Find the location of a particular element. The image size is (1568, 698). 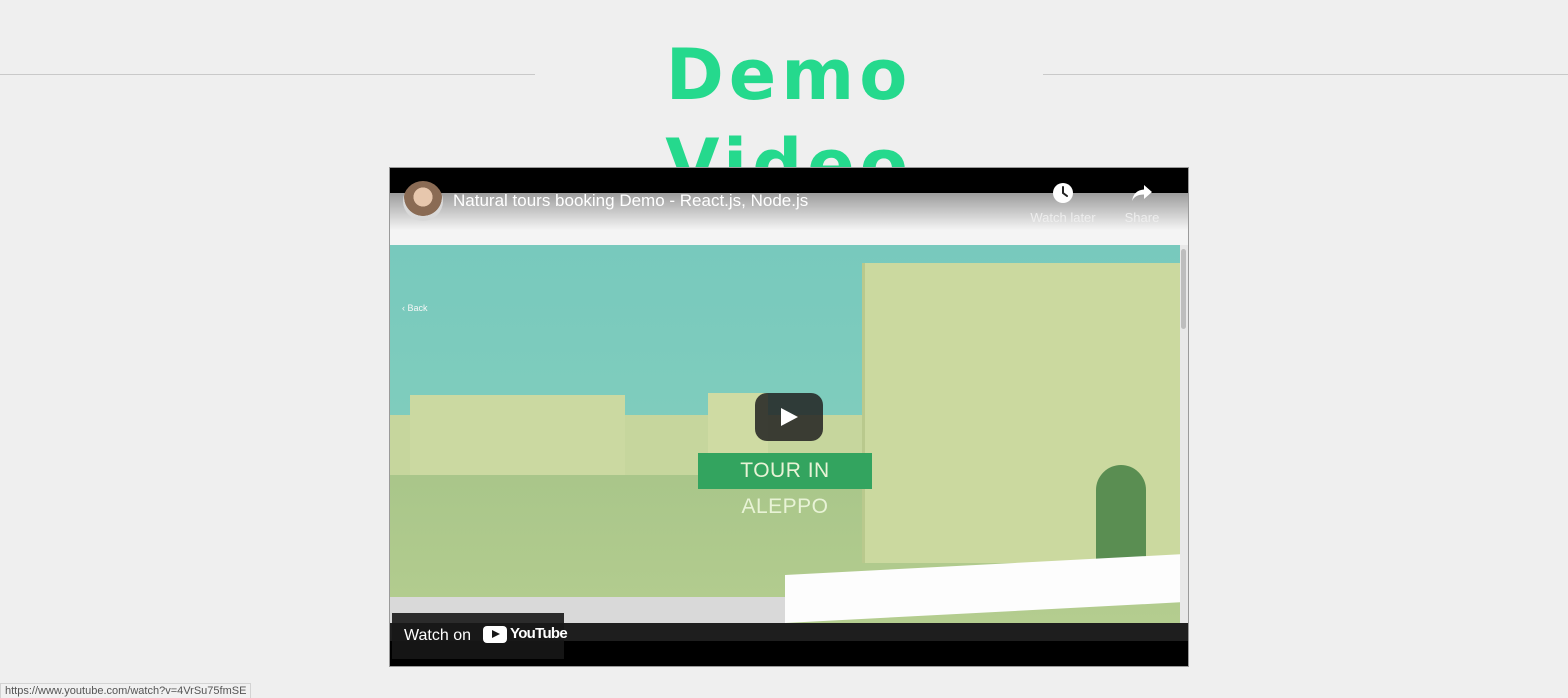

youtube-logo: YouTube is located at coordinates (525, 635).